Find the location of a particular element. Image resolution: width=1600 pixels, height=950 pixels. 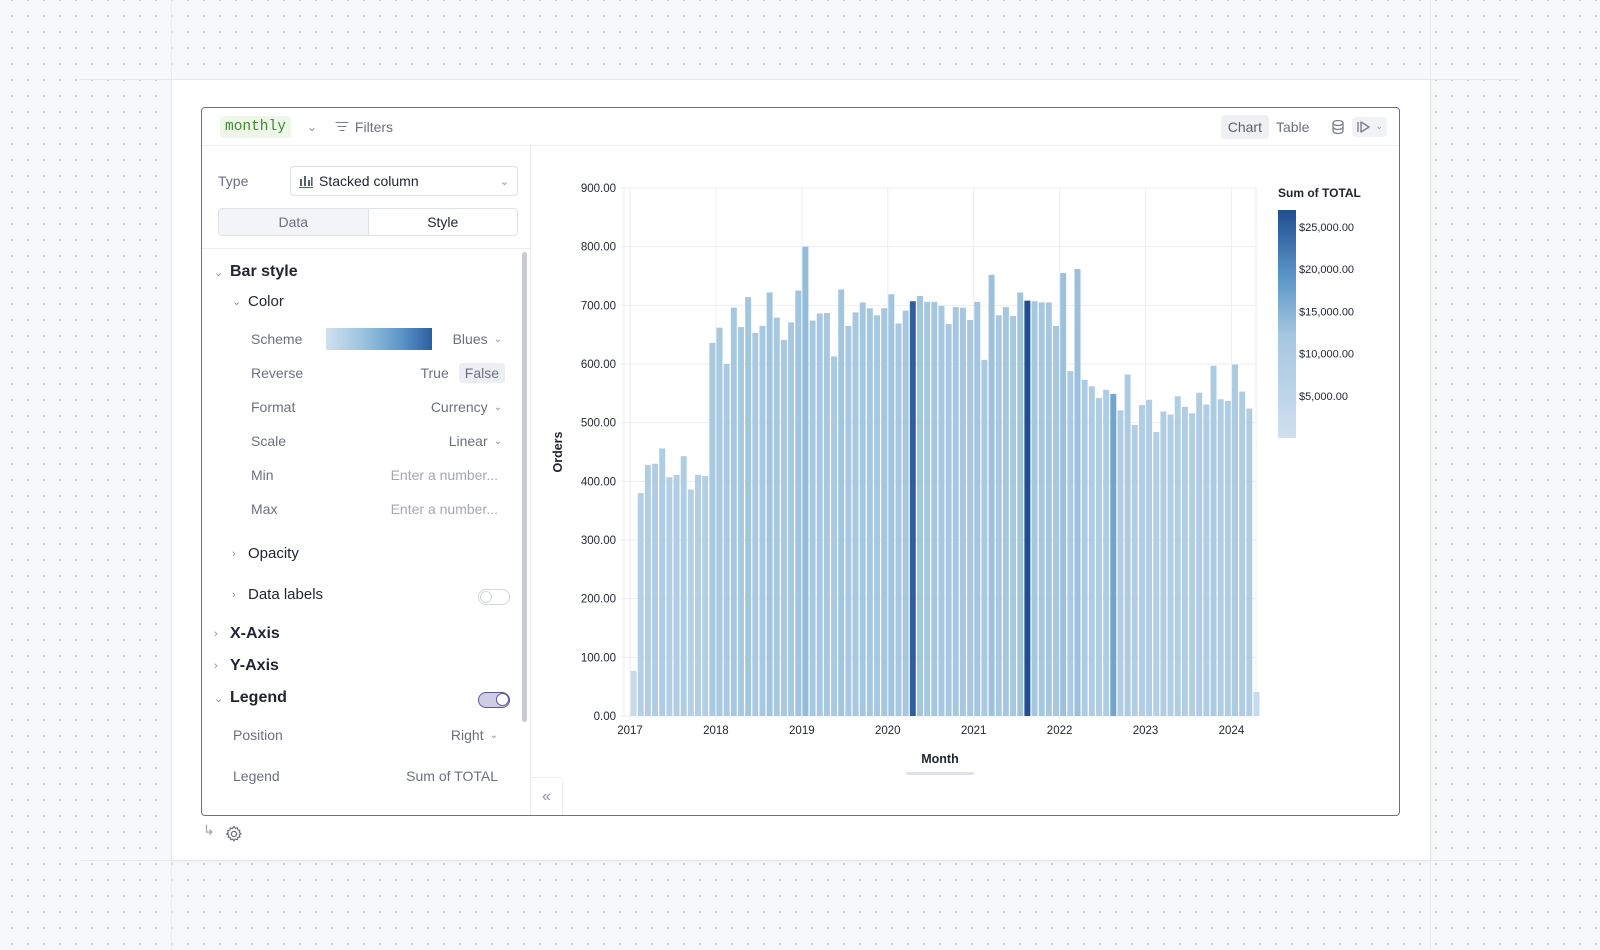

variable-name: monthly is located at coordinates (255, 126).